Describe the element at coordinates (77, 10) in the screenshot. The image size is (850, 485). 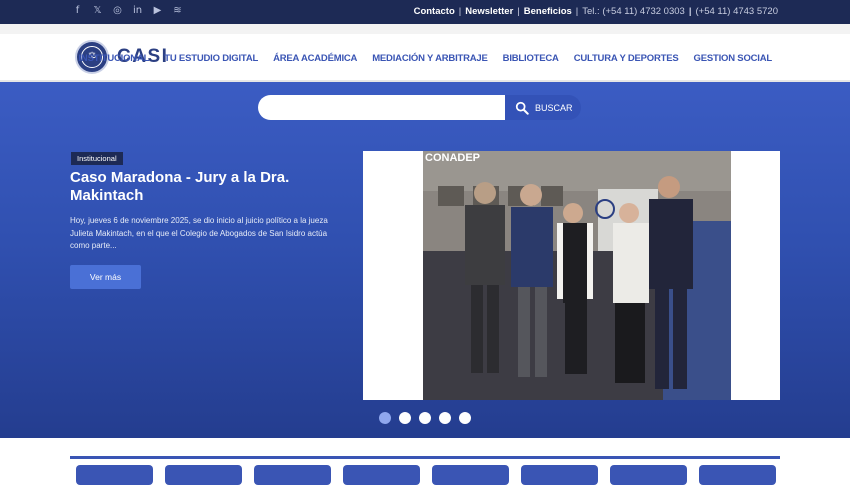
I see `facebook-icon: f` at that location.